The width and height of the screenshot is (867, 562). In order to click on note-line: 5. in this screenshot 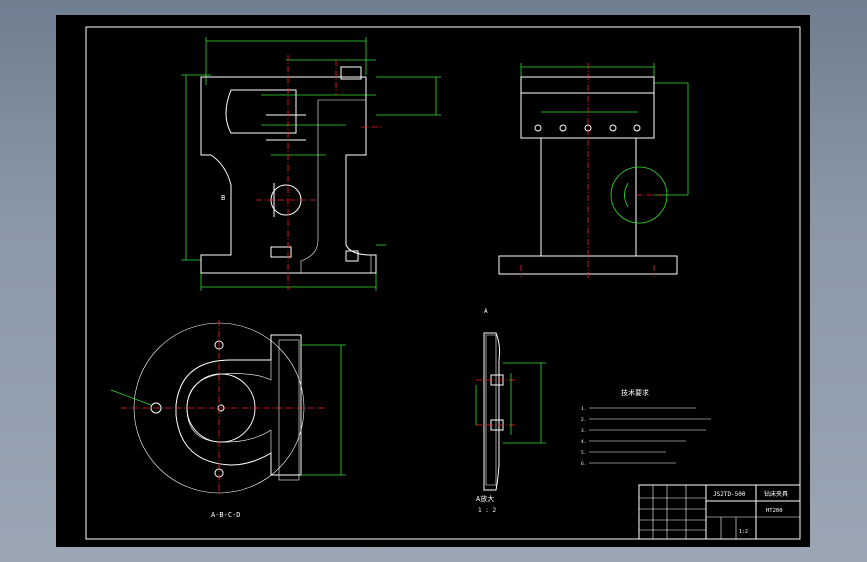, I will do `click(583, 453)`.